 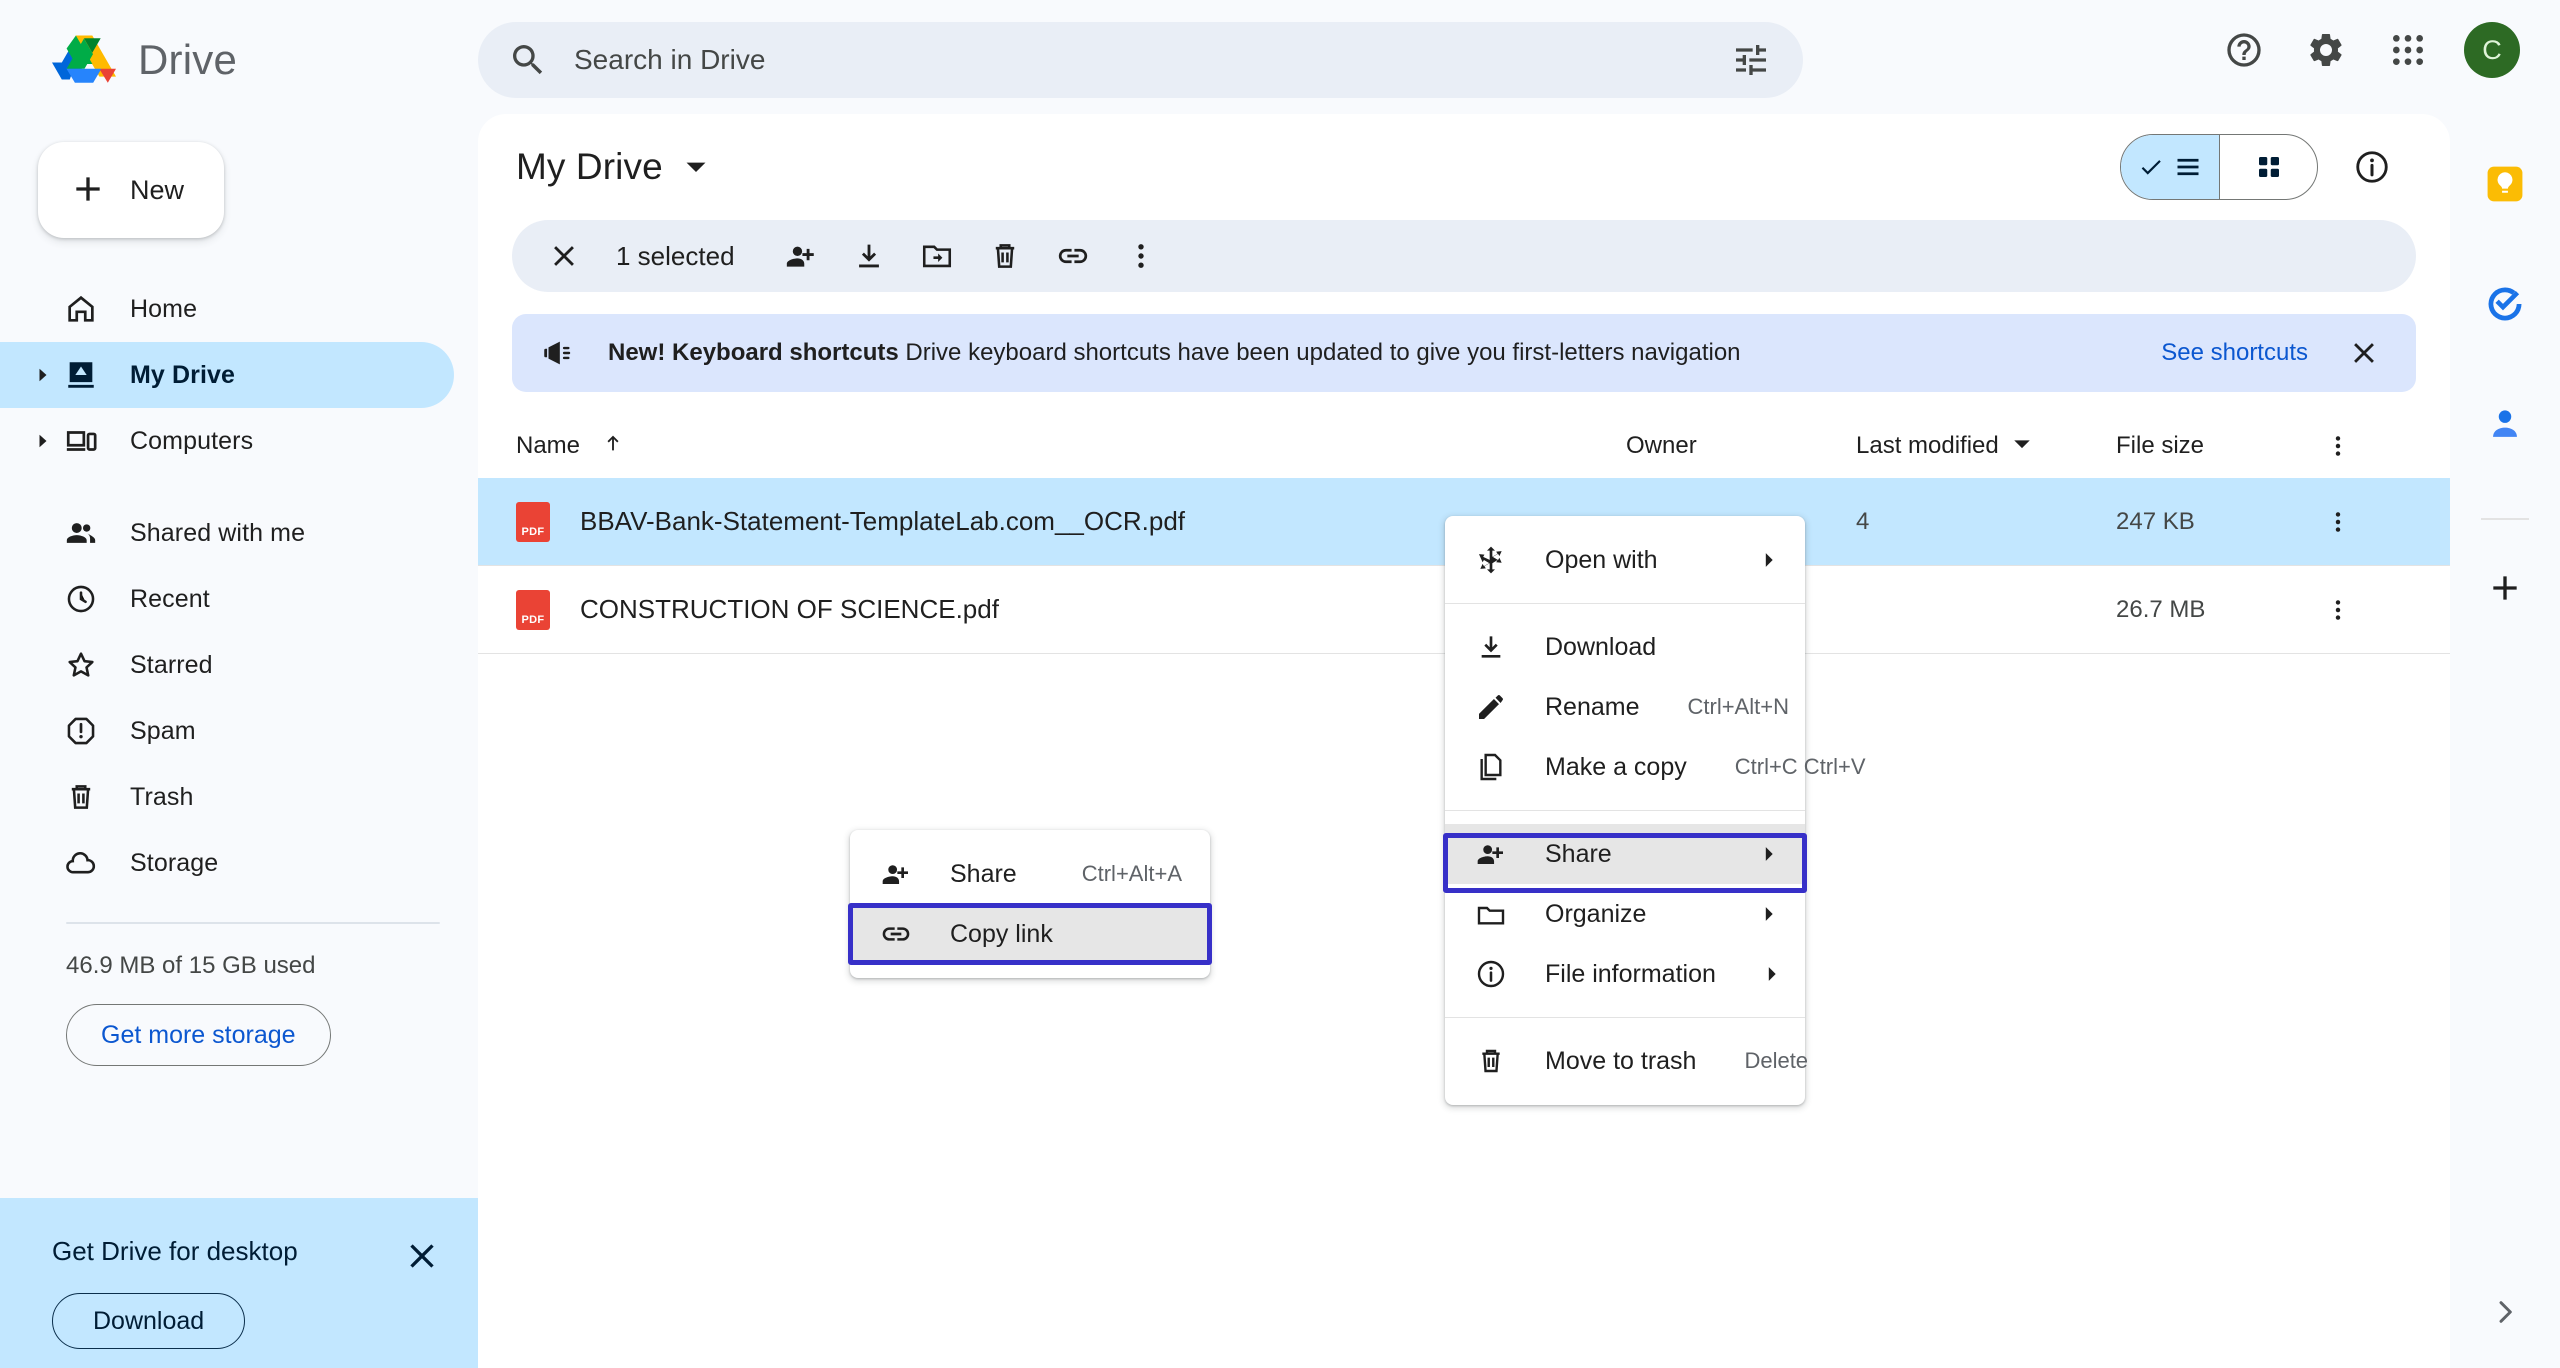 What do you see at coordinates (548, 445) in the screenshot?
I see `column-label: Name` at bounding box center [548, 445].